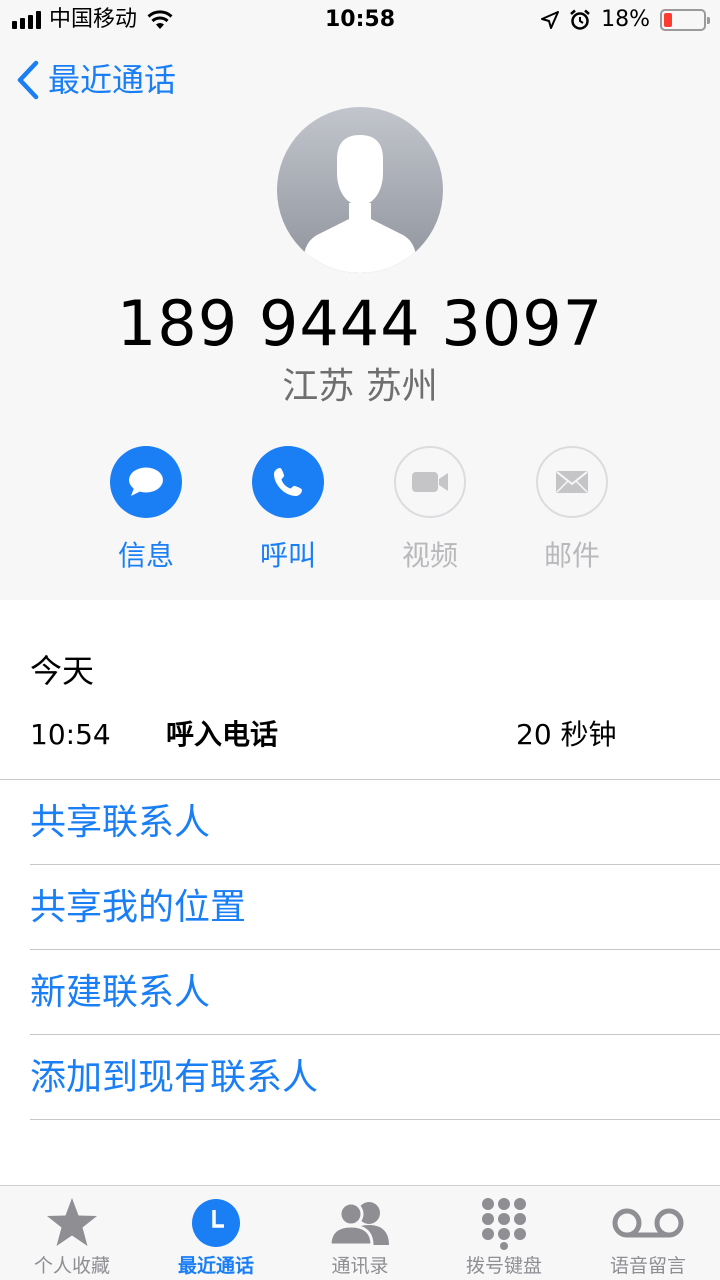 This screenshot has height=1280, width=720. I want to click on back-button: 最近通话, so click(96, 80).